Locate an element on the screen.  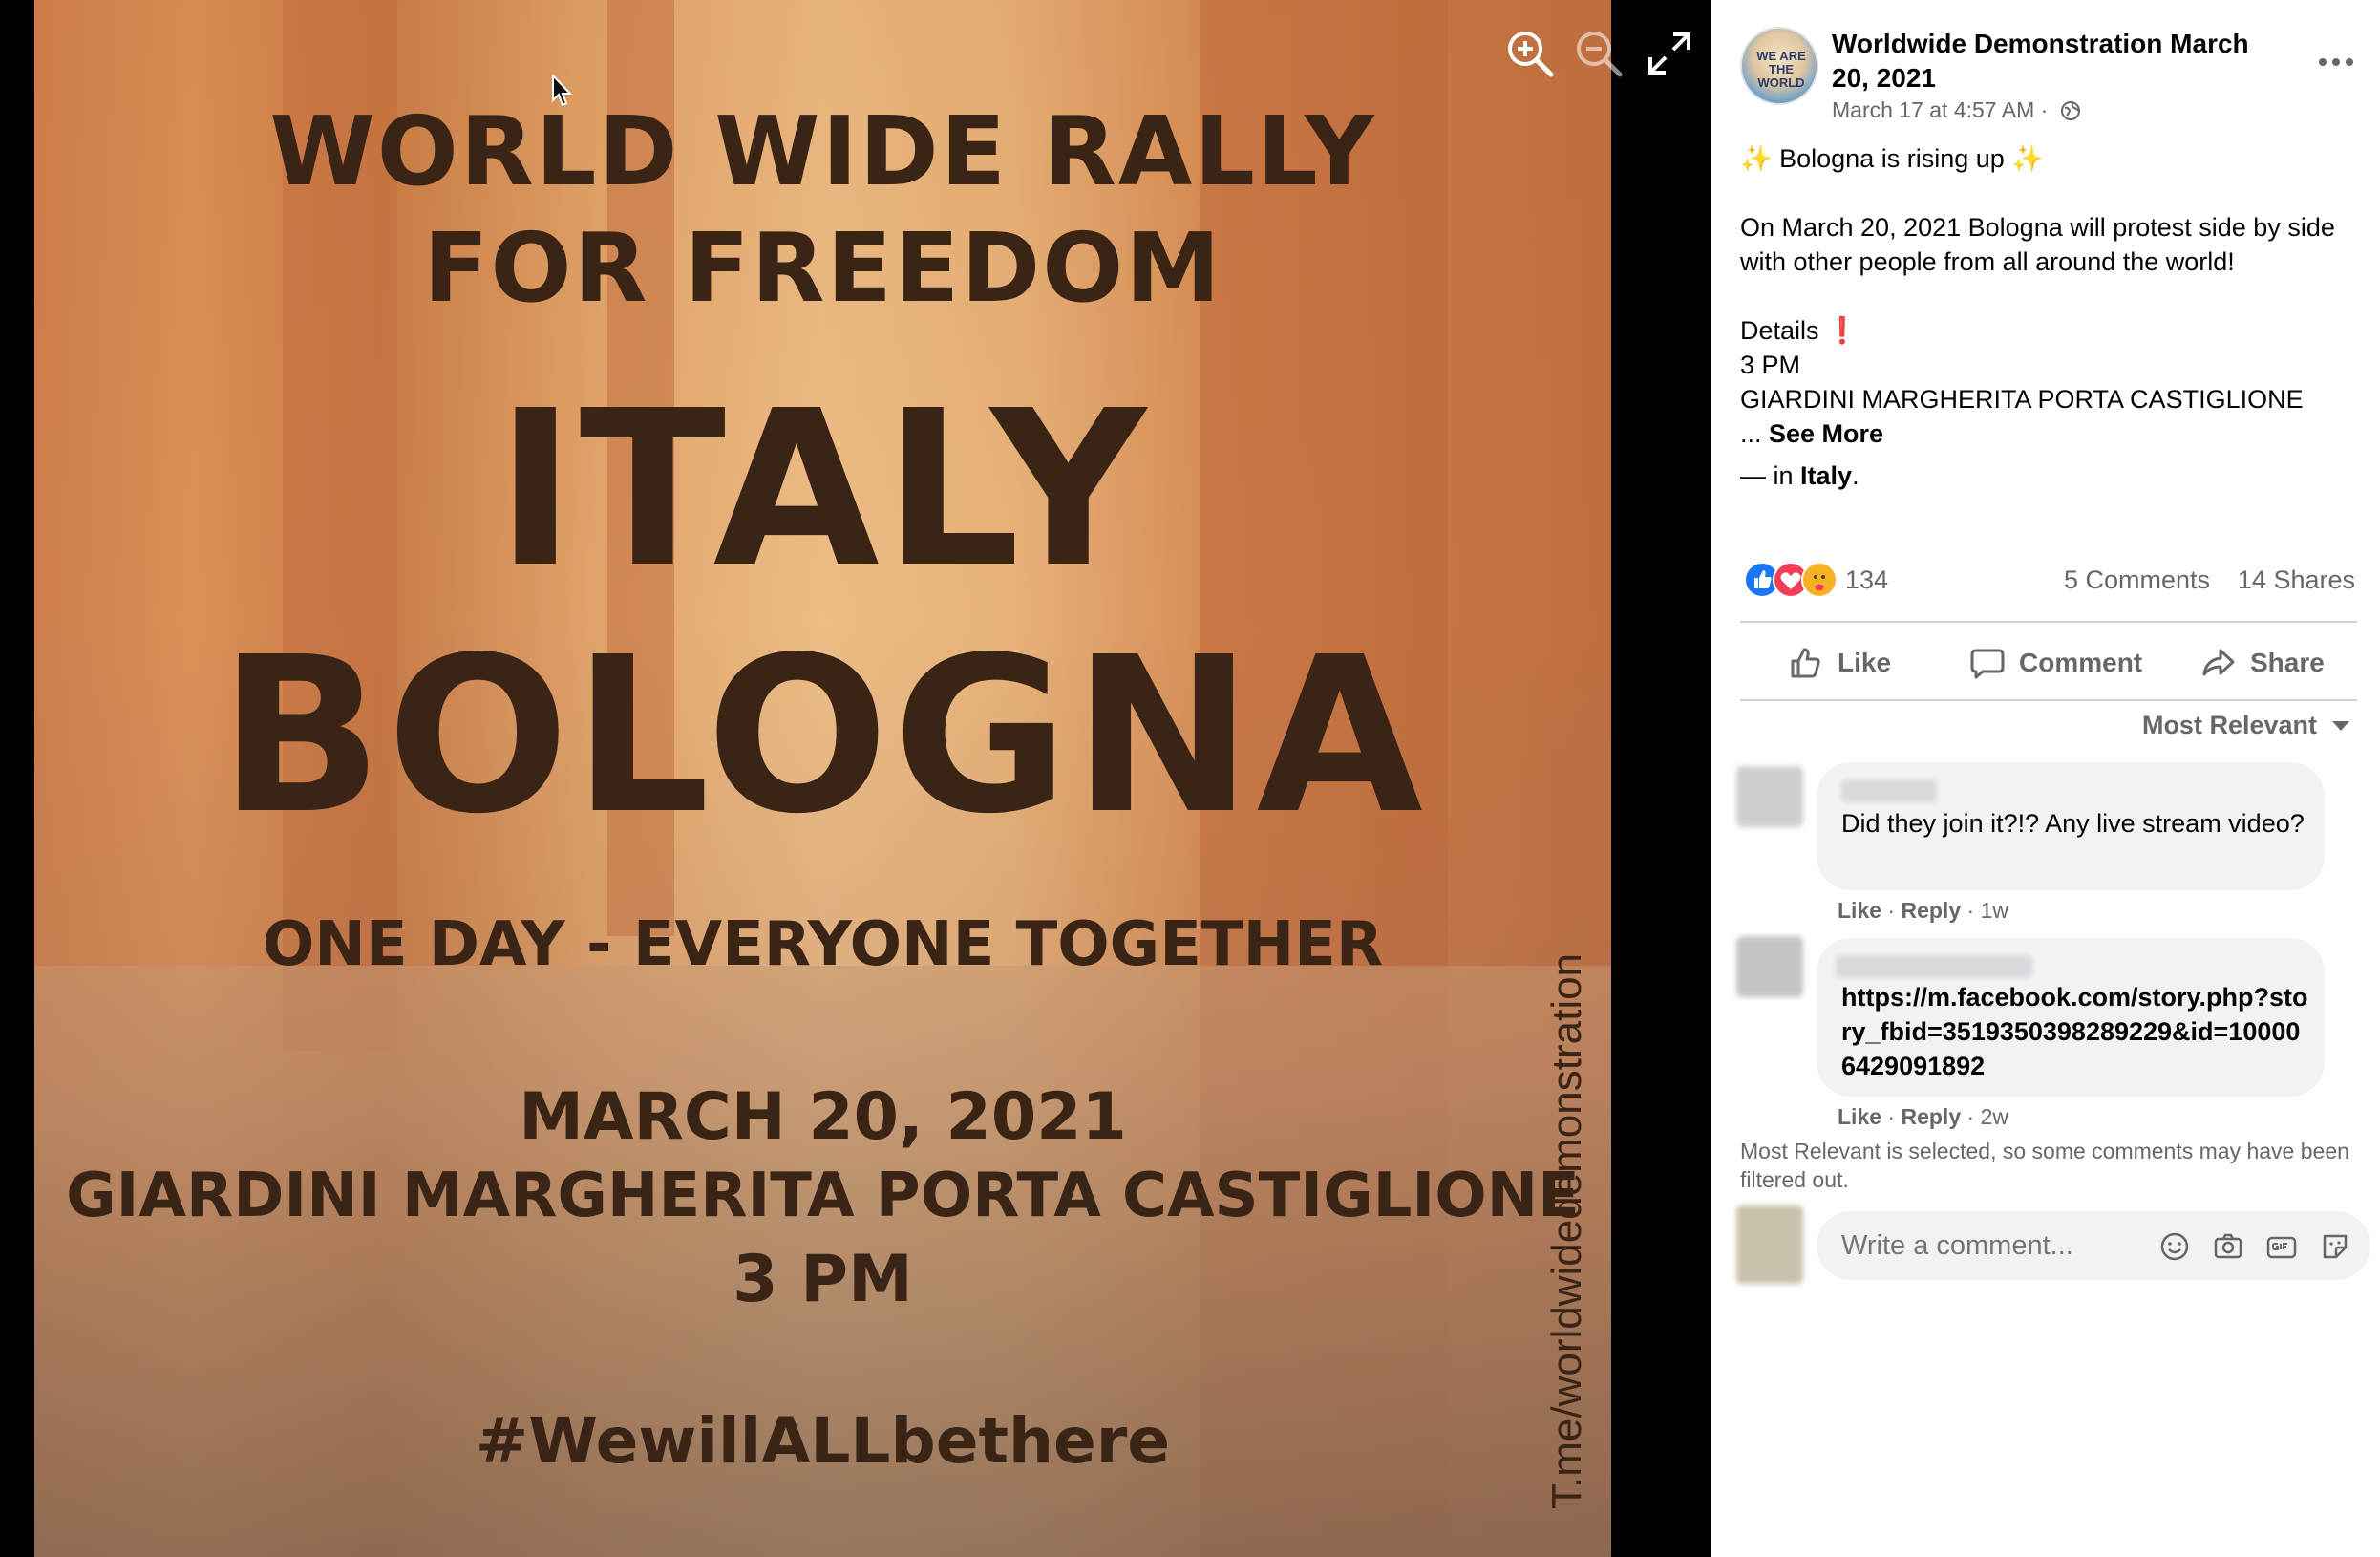
post-time-text: March 17 at 4:57 AM · is located at coordinates (1943, 110).